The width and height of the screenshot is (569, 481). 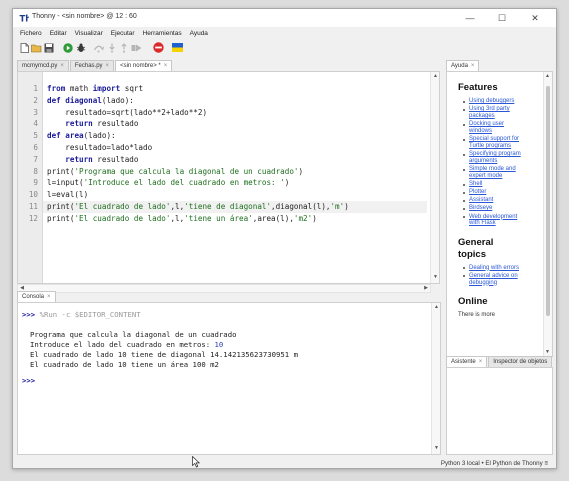 What do you see at coordinates (123, 33) in the screenshot?
I see `menu-ejecutar: Ejecutar` at bounding box center [123, 33].